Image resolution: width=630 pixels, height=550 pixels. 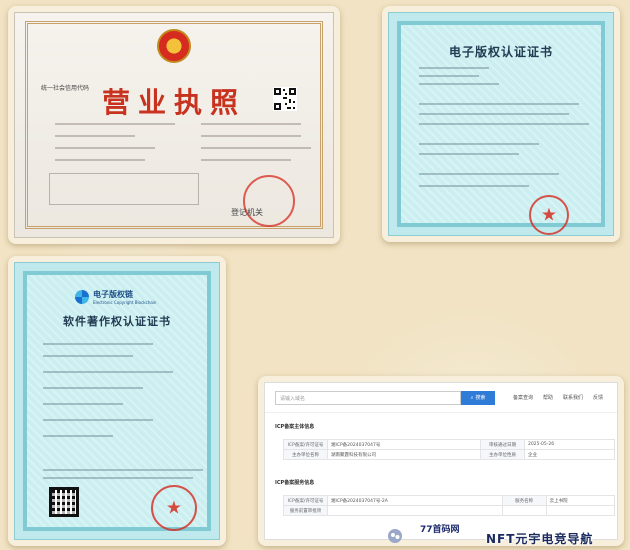 I want to click on ecert-red-seal, so click(x=549, y=215).